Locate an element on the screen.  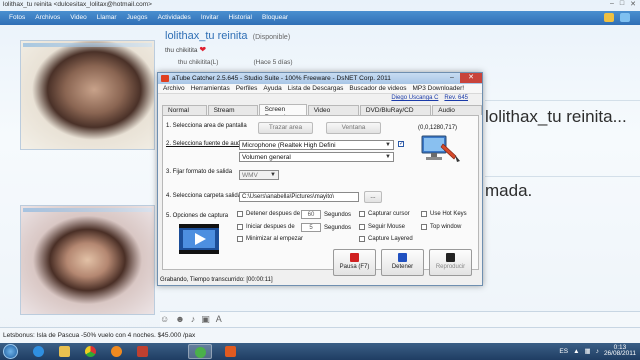
window-button: Ventana is located at coordinates (353, 128).